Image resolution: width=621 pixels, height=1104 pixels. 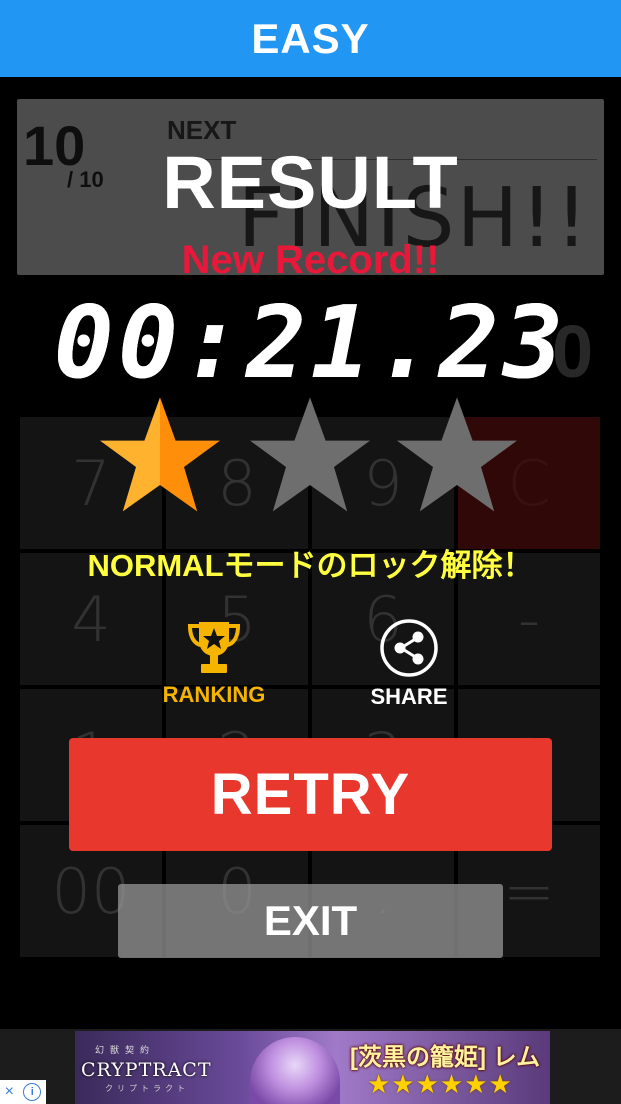 I want to click on ad-title: CRYPTRACT, so click(x=146, y=1070).